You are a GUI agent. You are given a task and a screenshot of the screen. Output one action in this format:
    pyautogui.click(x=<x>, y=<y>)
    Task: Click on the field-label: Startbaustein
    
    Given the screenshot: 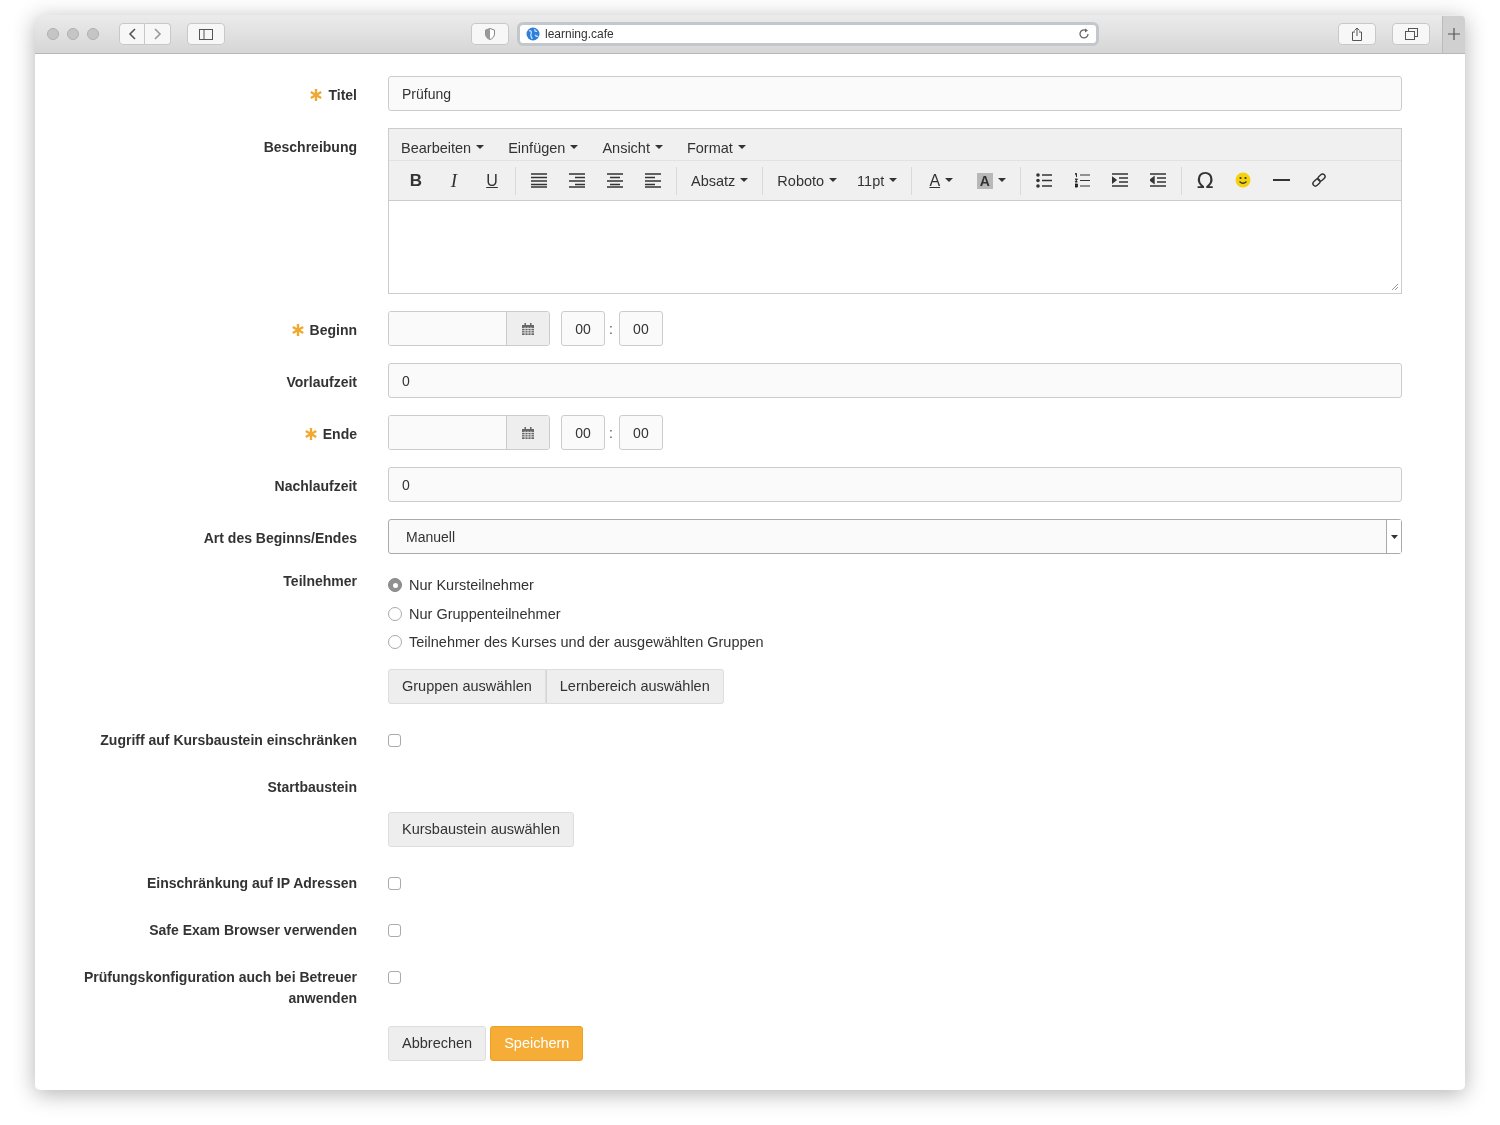 What is the action you would take?
    pyautogui.click(x=312, y=787)
    